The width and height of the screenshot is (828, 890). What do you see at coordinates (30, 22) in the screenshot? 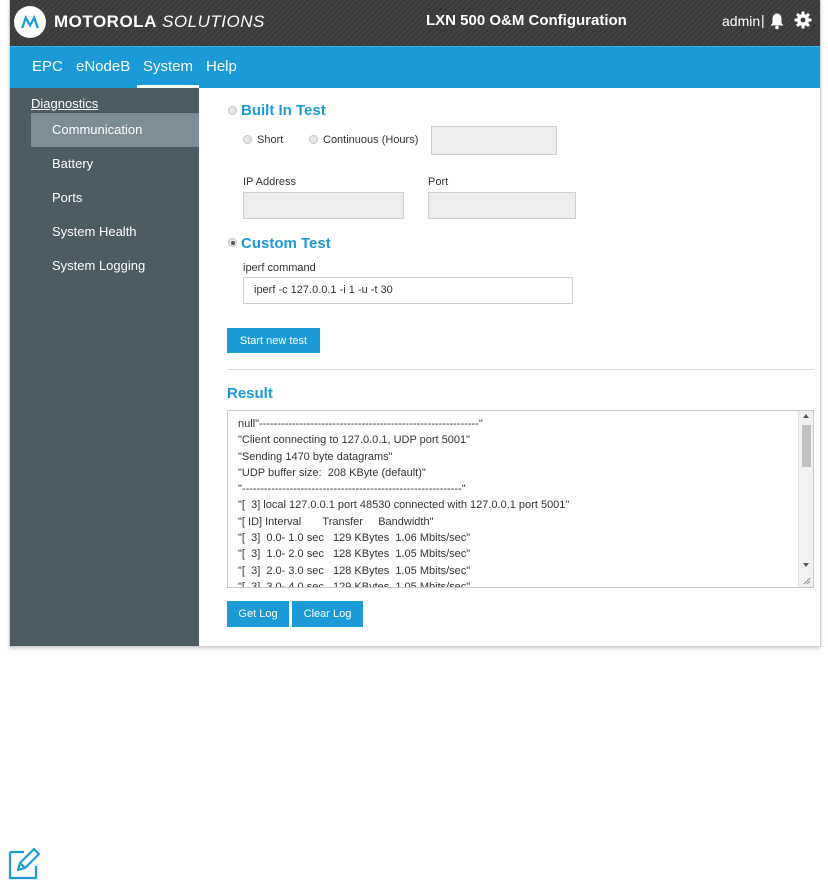
I see `motorola-logo-icon` at bounding box center [30, 22].